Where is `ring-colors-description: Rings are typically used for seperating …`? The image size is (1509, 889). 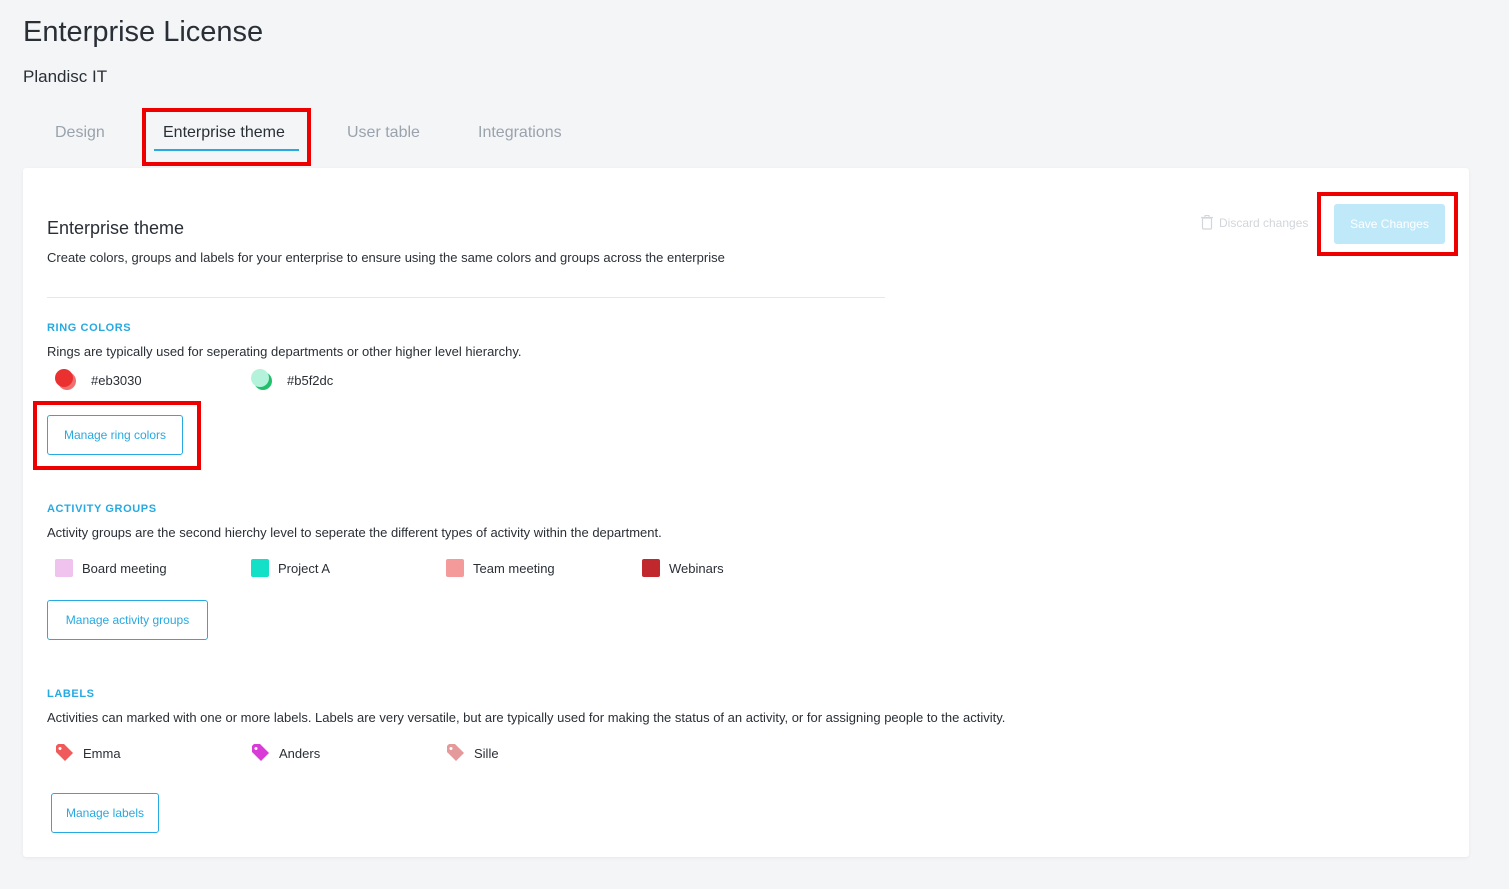 ring-colors-description: Rings are typically used for seperating … is located at coordinates (284, 351).